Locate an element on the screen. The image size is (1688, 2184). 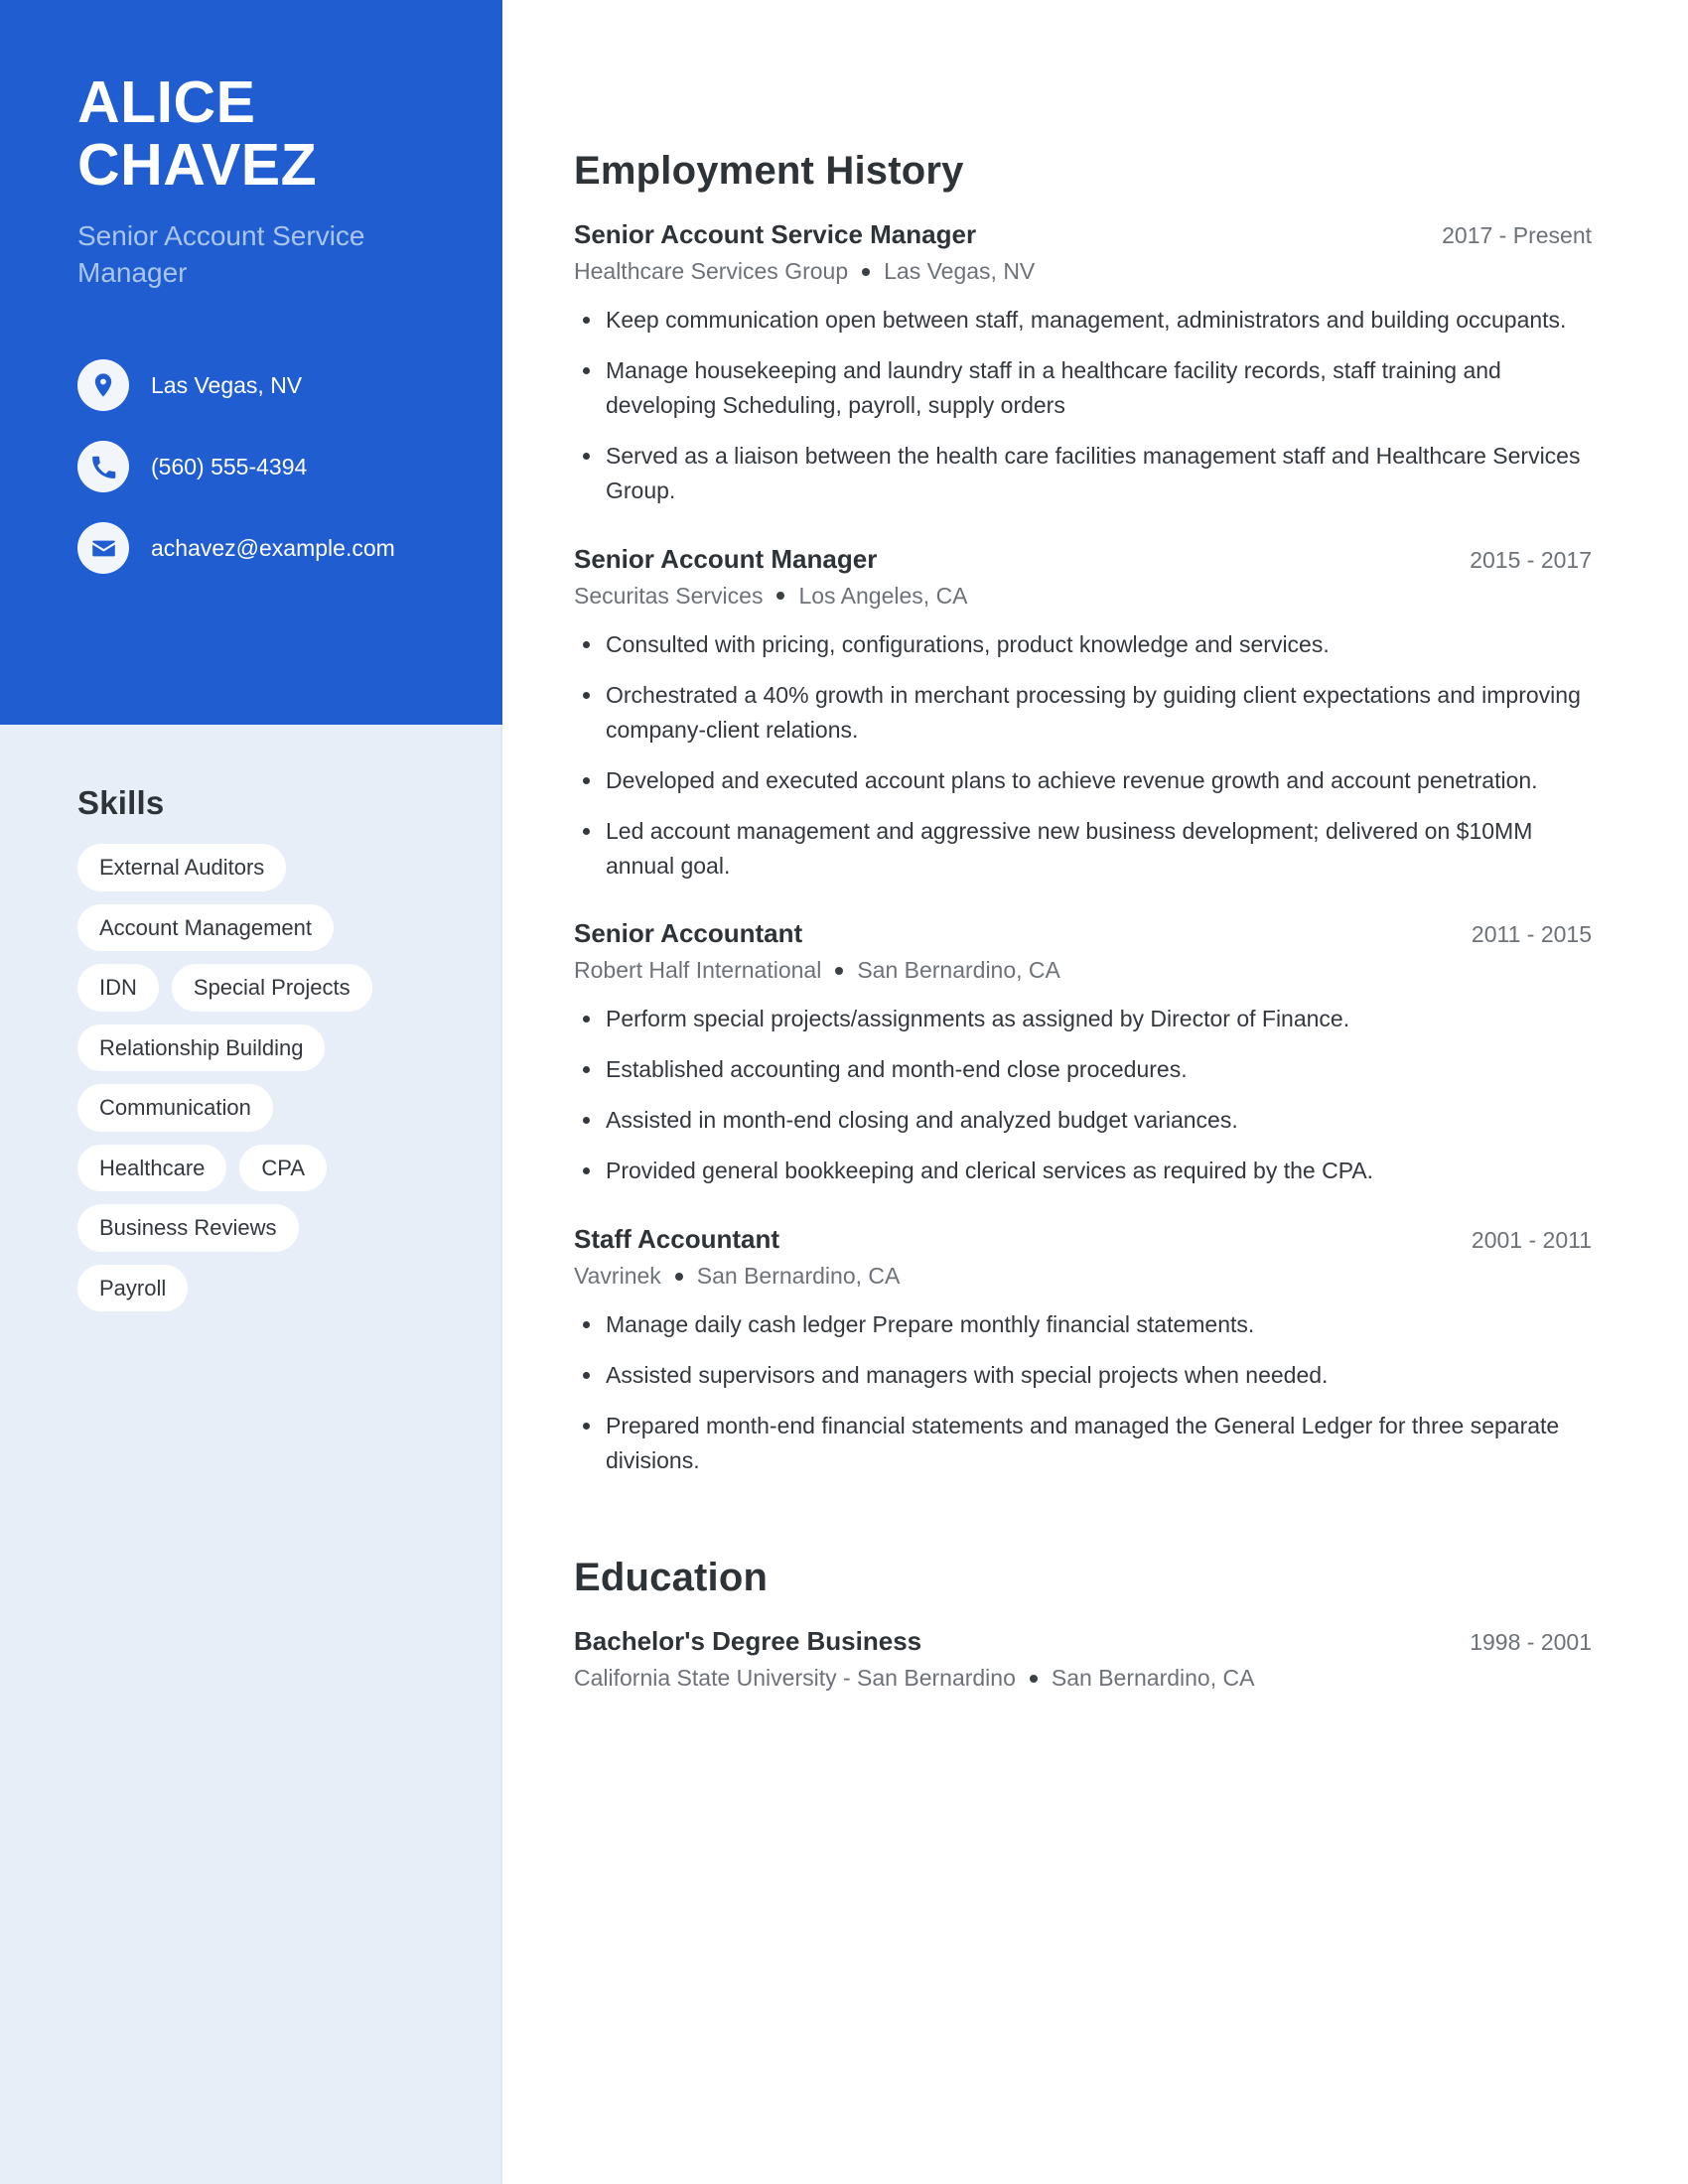
skill-pill: Account Management is located at coordinates (206, 927).